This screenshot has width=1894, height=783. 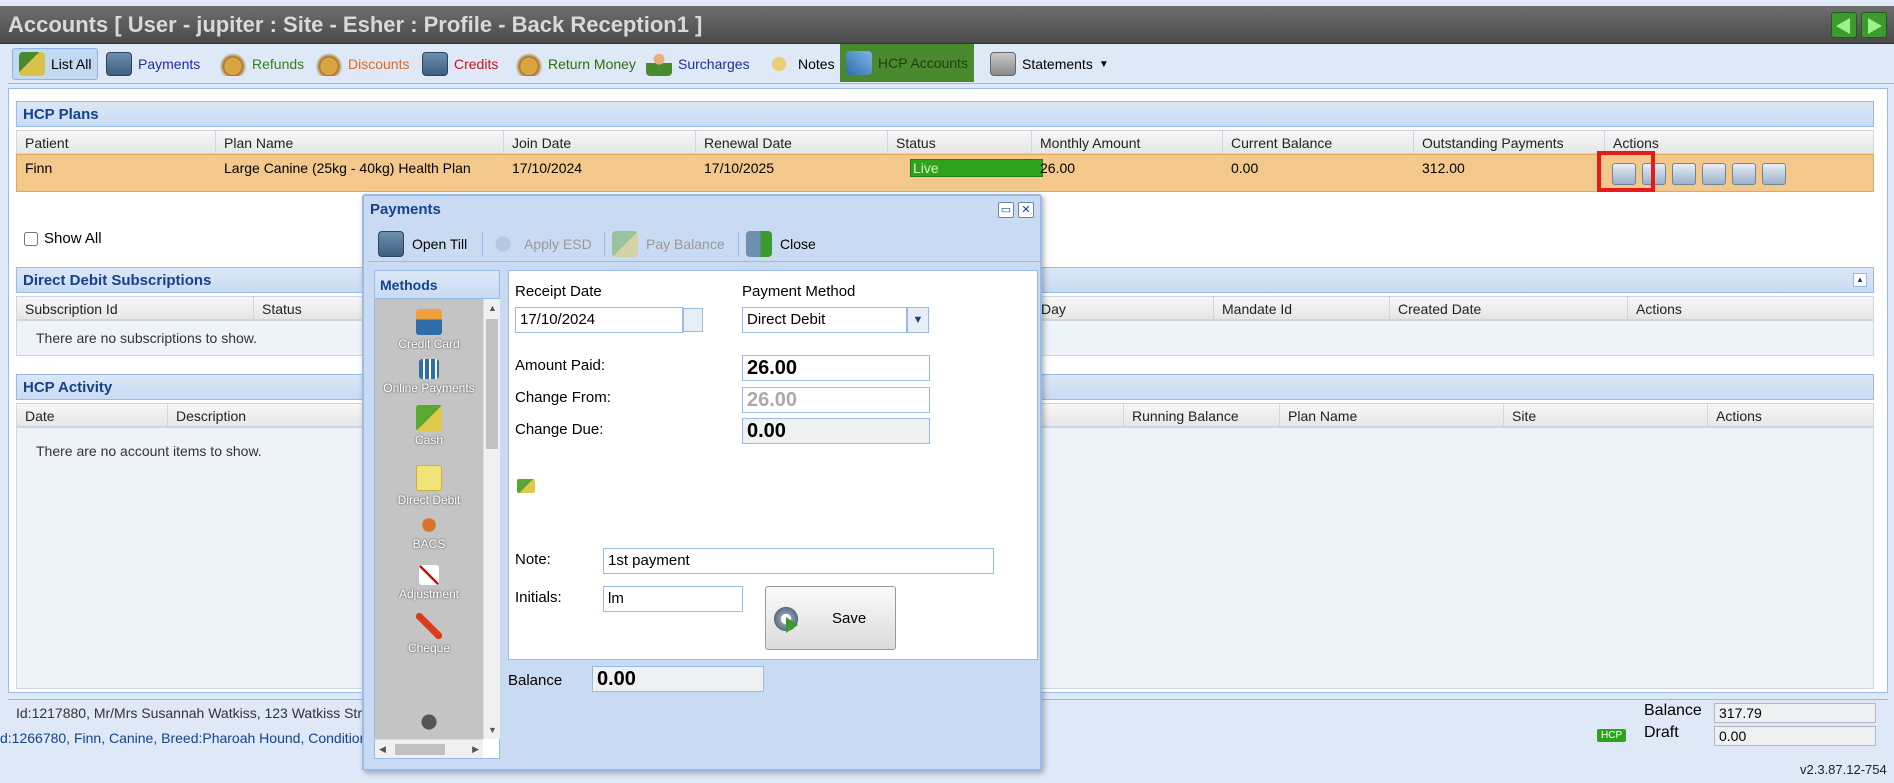 I want to click on notes-button: Notes, so click(x=800, y=64).